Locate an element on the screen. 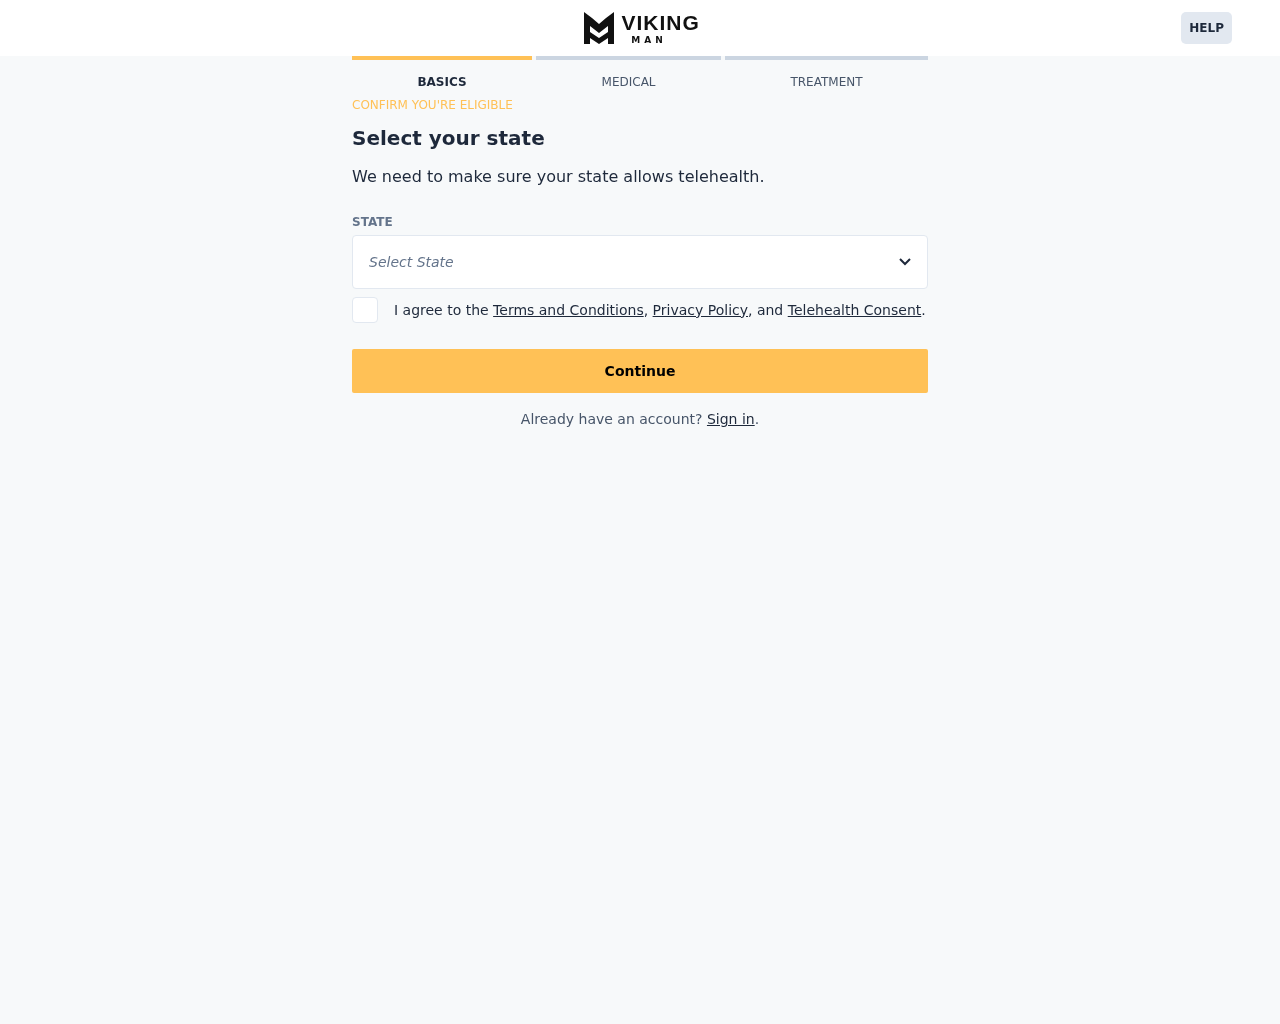 This screenshot has height=1024, width=1280. chevron-down-icon is located at coordinates (905, 262).